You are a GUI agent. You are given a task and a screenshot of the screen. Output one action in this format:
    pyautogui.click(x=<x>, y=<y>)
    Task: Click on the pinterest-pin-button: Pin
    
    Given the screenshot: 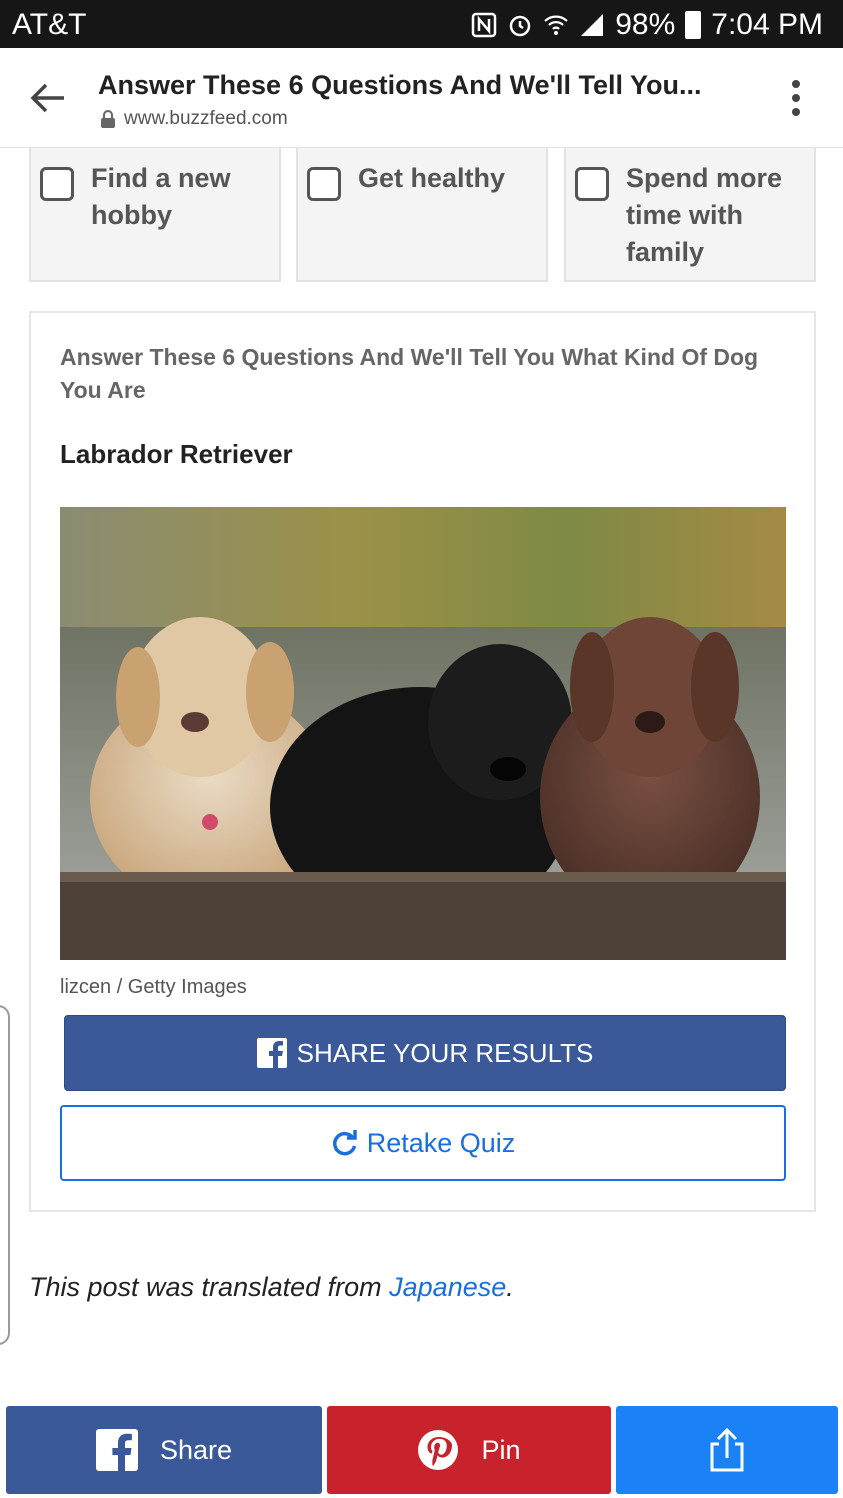 What is the action you would take?
    pyautogui.click(x=469, y=1450)
    